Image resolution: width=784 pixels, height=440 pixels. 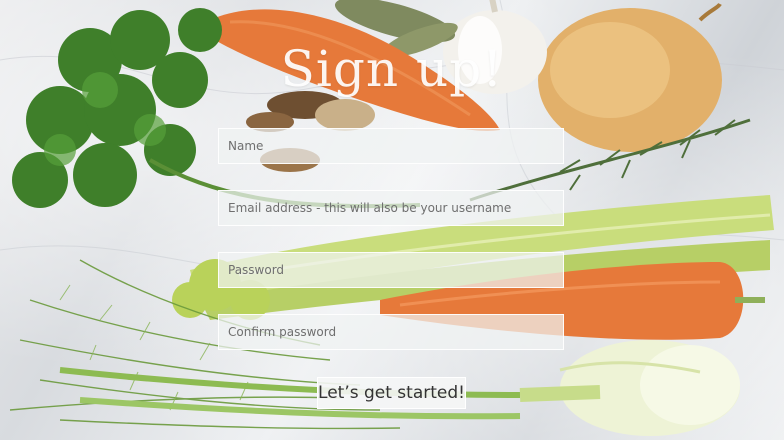 What do you see at coordinates (391, 146) in the screenshot?
I see `name-input` at bounding box center [391, 146].